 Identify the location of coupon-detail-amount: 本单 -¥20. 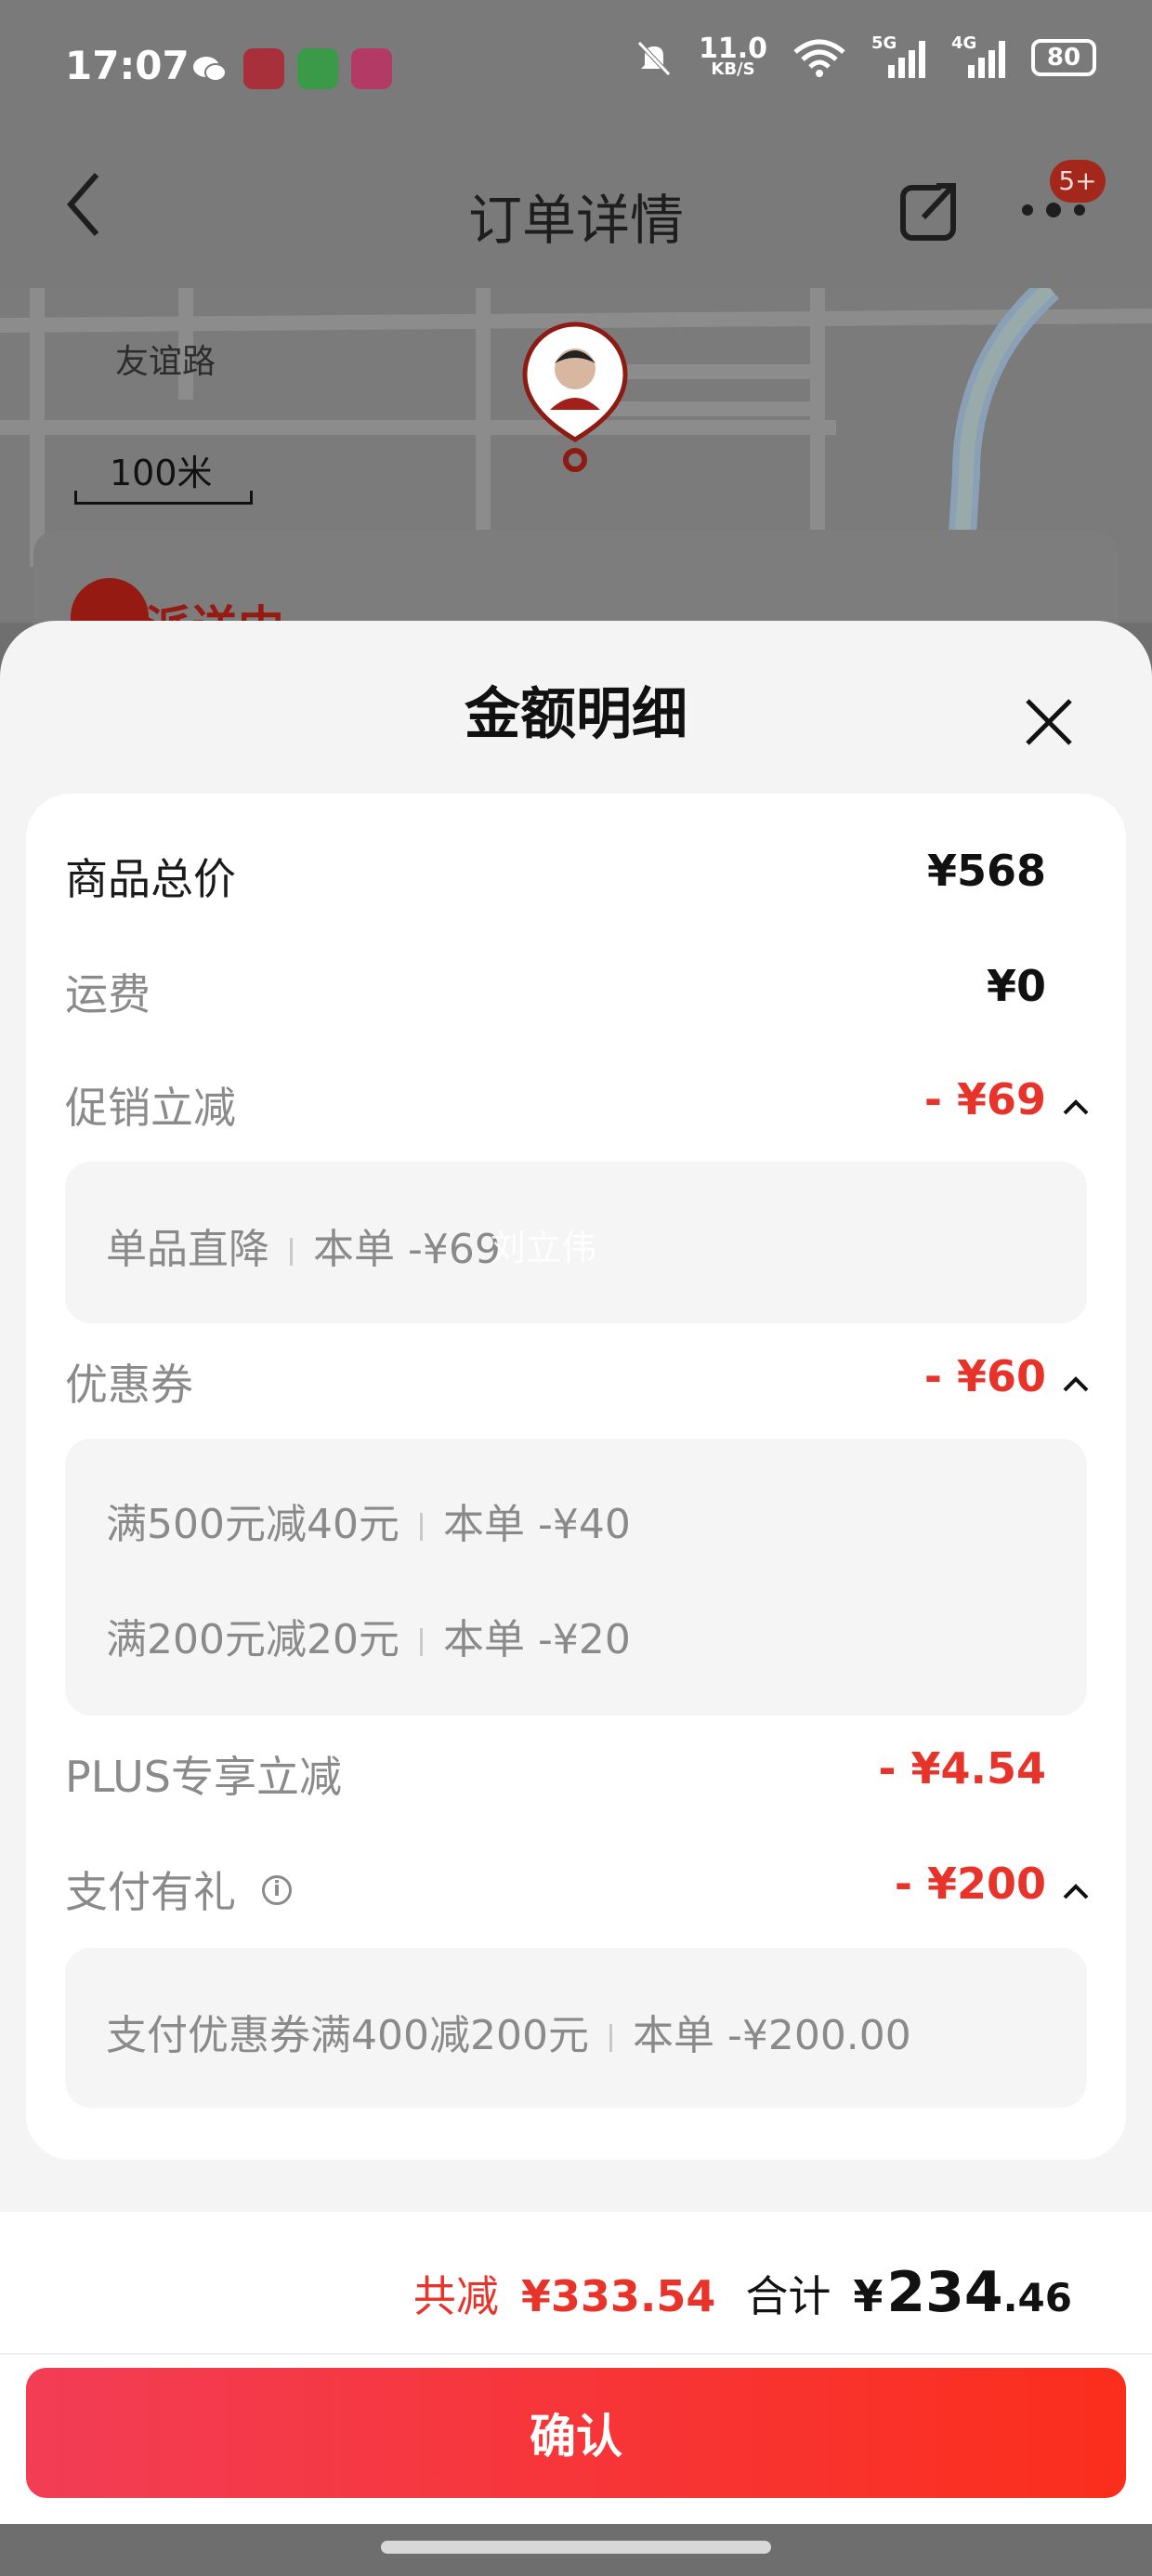
(536, 1639).